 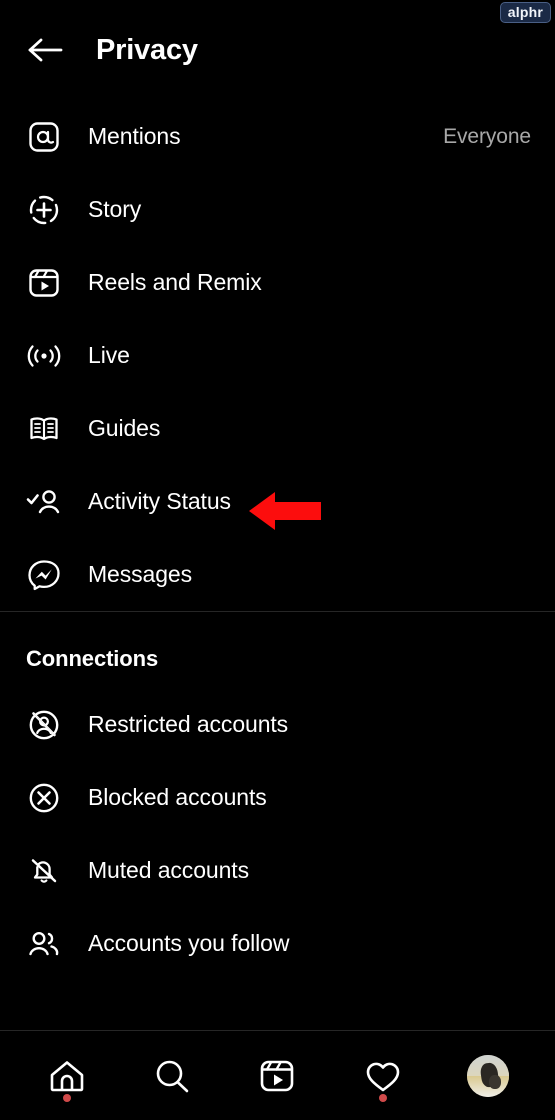 I want to click on list-item-story: Story, so click(x=277, y=209).